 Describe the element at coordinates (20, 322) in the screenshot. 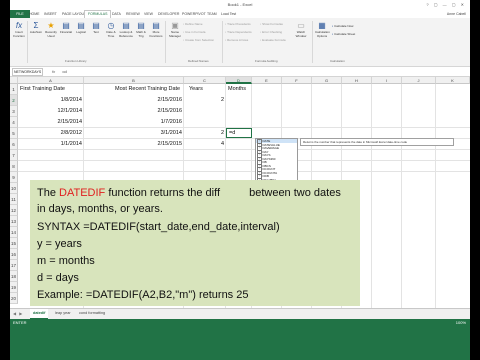

I see `status-mode: ENTER` at that location.